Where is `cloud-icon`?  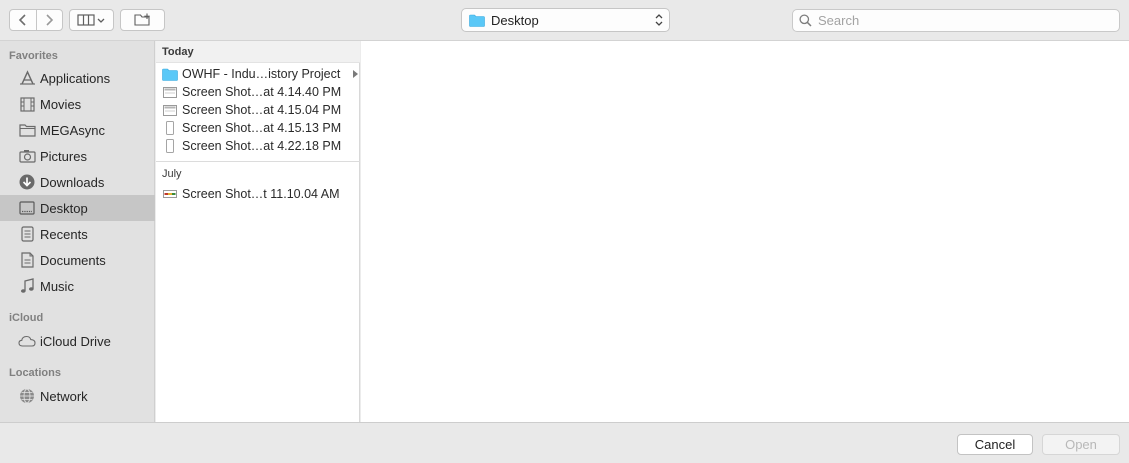
cloud-icon is located at coordinates (27, 341).